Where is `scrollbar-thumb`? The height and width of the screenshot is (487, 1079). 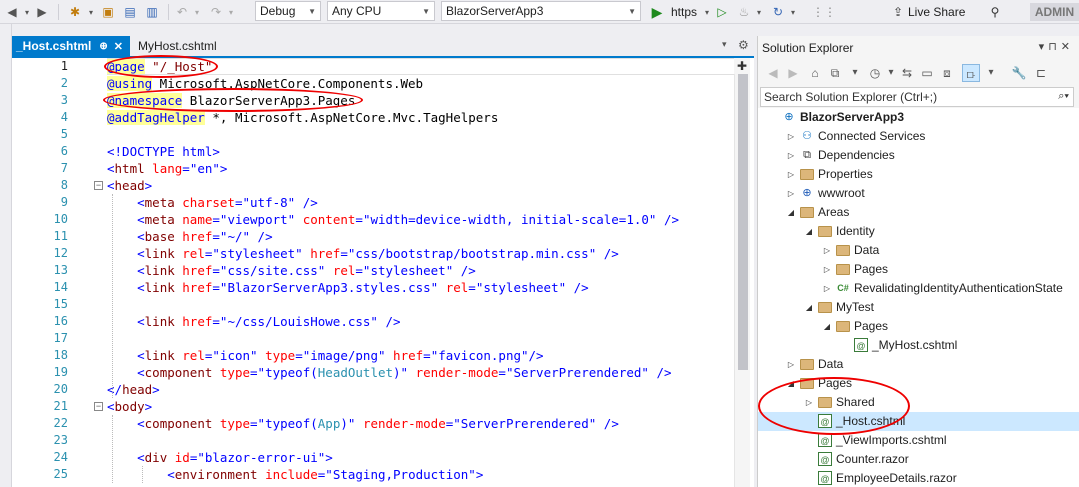
scrollbar-thumb is located at coordinates (743, 222).